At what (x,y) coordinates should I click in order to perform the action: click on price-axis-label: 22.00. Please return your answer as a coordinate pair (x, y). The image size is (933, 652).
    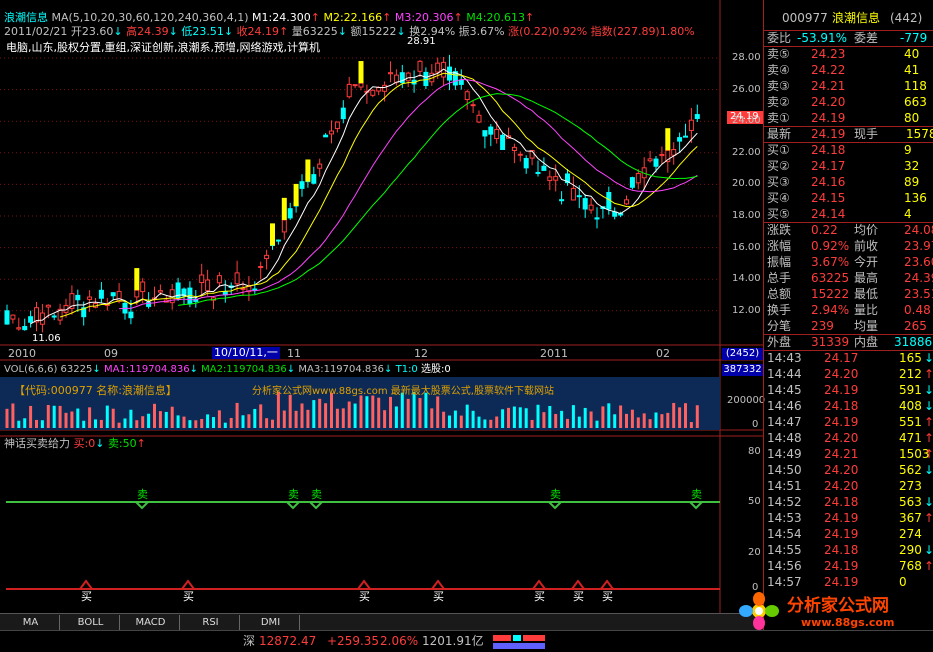
    Looking at the image, I should click on (746, 152).